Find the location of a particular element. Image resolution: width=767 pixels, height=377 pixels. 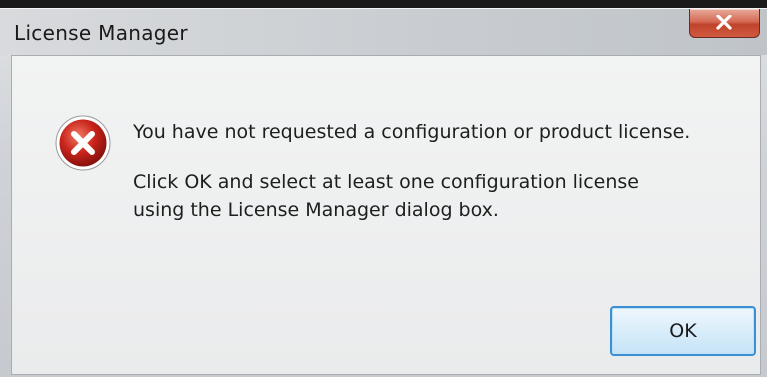

close-button is located at coordinates (724, 23).